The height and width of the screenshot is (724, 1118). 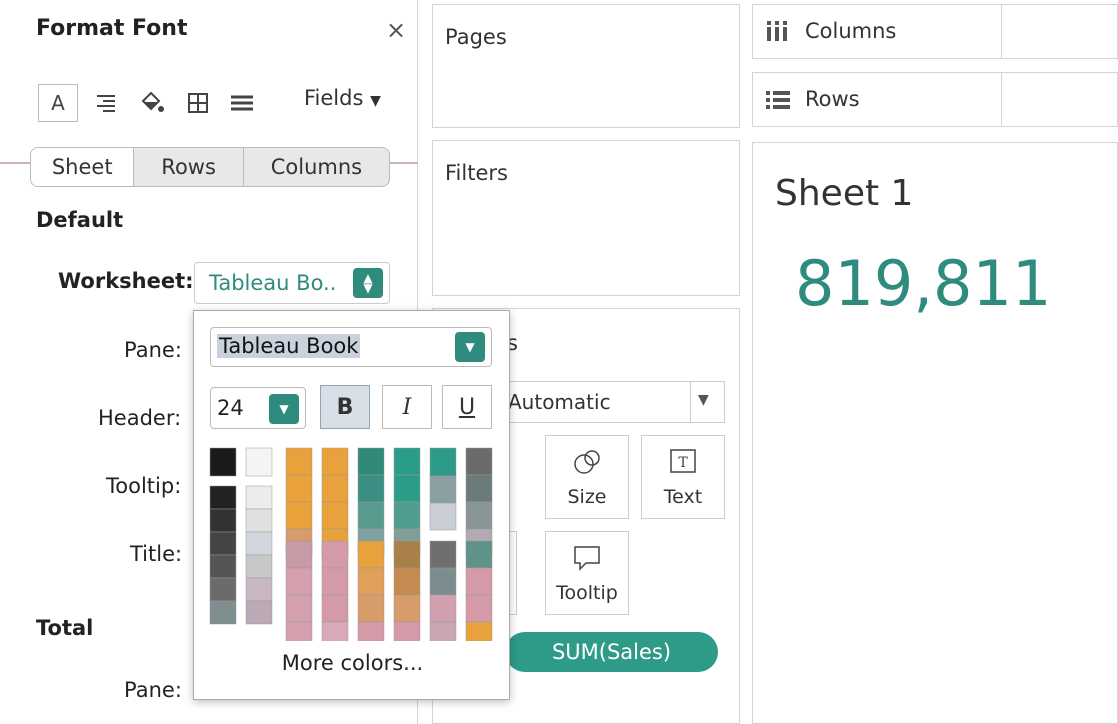 I want to click on title-label: Title:, so click(x=156, y=554).